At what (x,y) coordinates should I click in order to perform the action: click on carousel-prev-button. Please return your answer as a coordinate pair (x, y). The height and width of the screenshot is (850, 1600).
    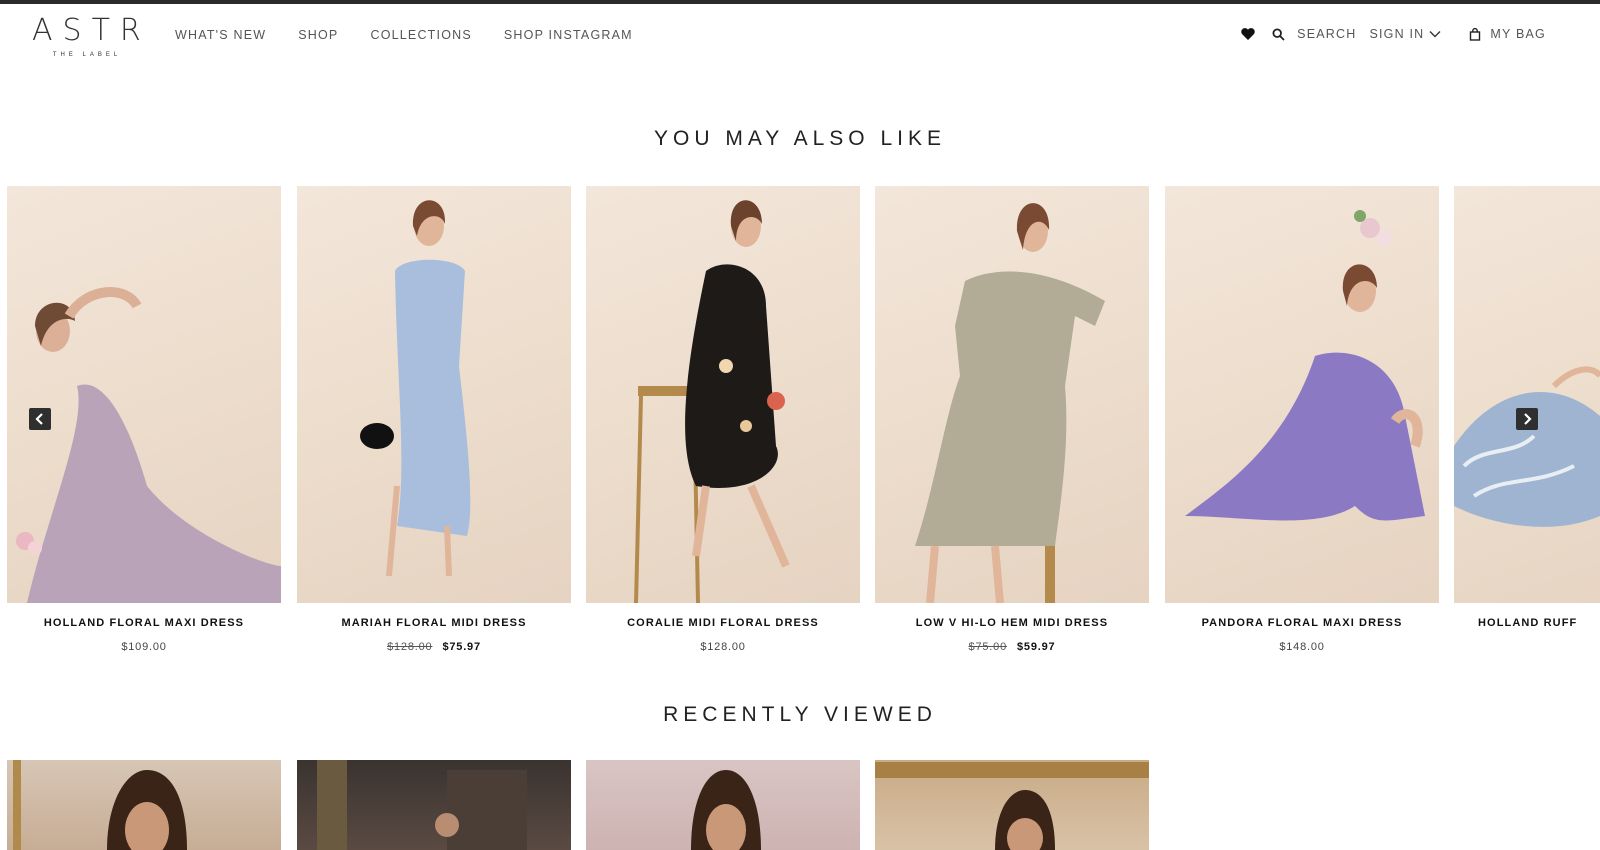
    Looking at the image, I should click on (40, 419).